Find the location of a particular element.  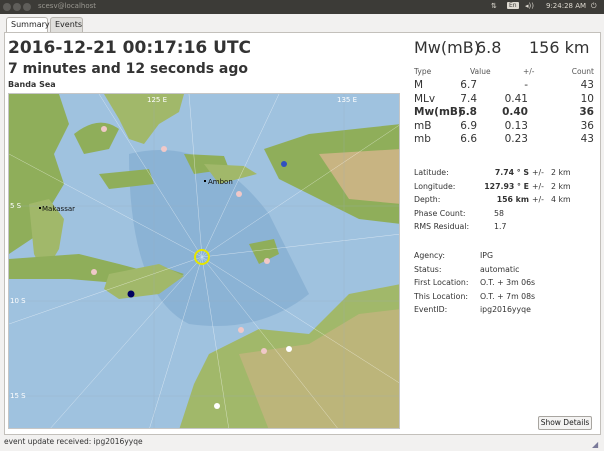

first-location-row: First Location: O.T. + 3m 06s is located at coordinates (507, 285).